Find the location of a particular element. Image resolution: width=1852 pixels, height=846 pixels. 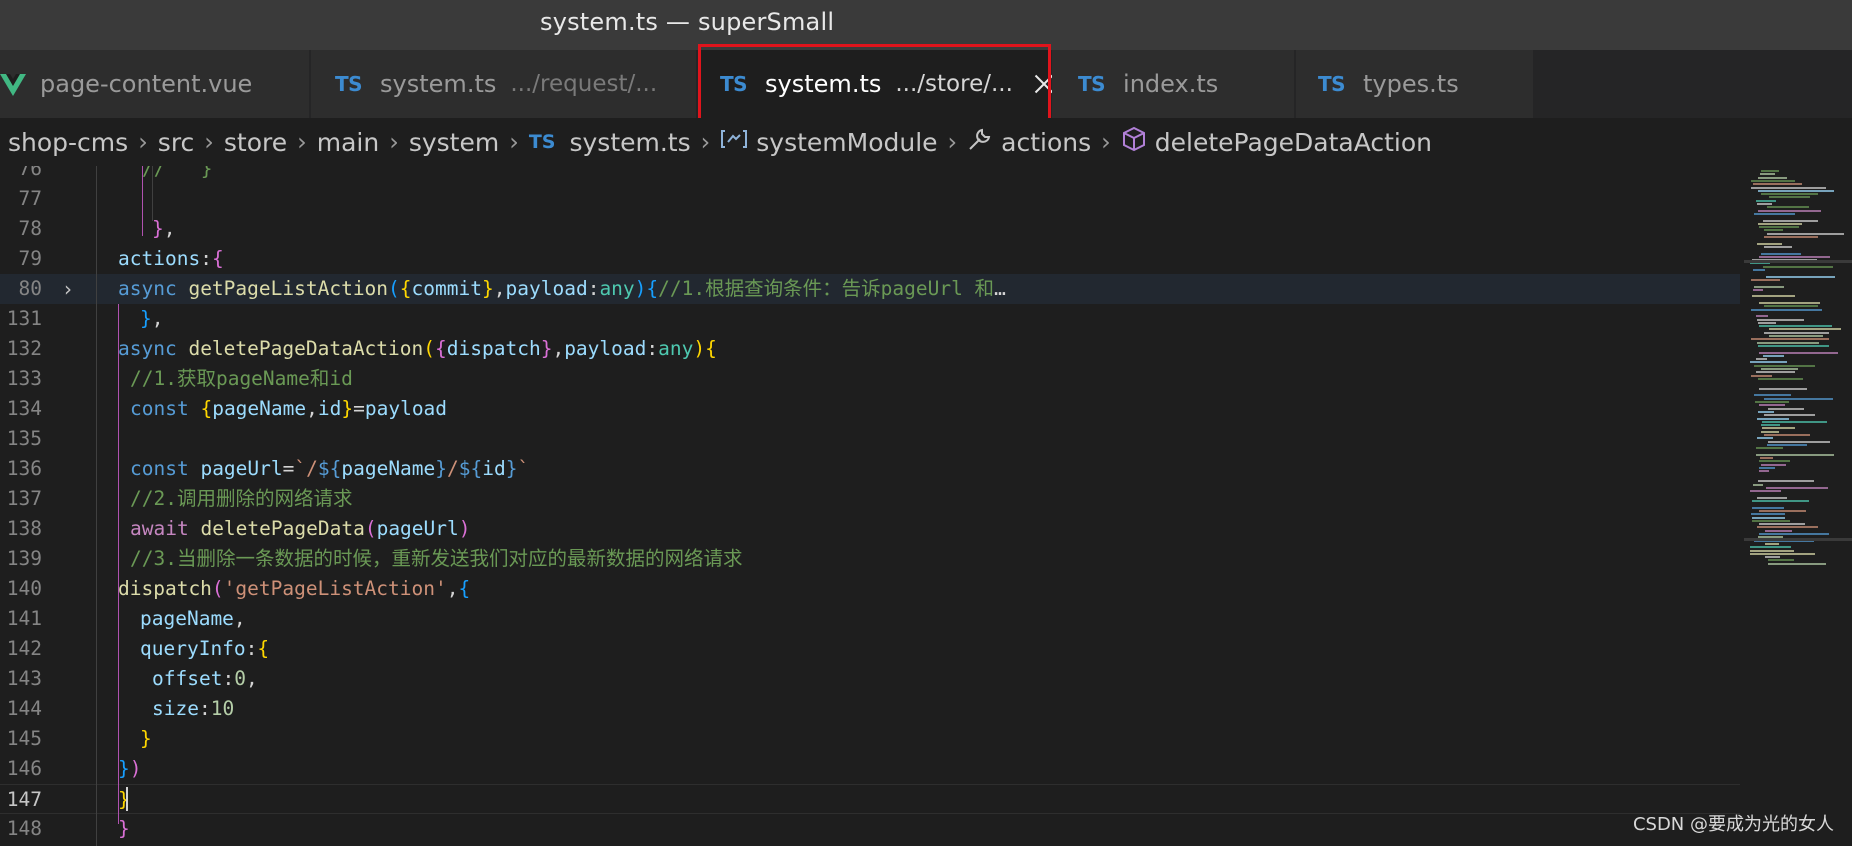

code-line: 142 queryInfo:{ is located at coordinates (870, 649).